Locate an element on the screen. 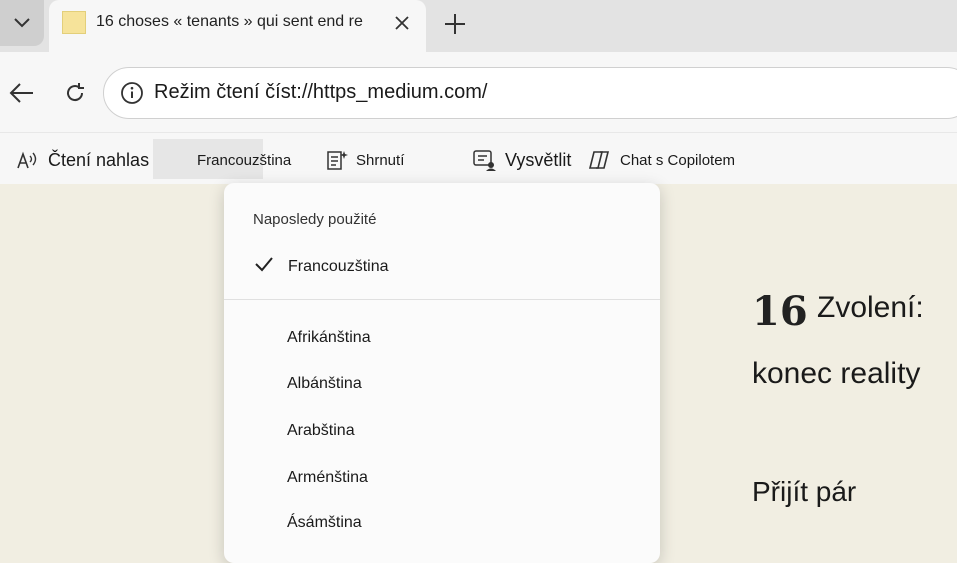 This screenshot has height=563, width=957. language-option: Albánština is located at coordinates (324, 384).